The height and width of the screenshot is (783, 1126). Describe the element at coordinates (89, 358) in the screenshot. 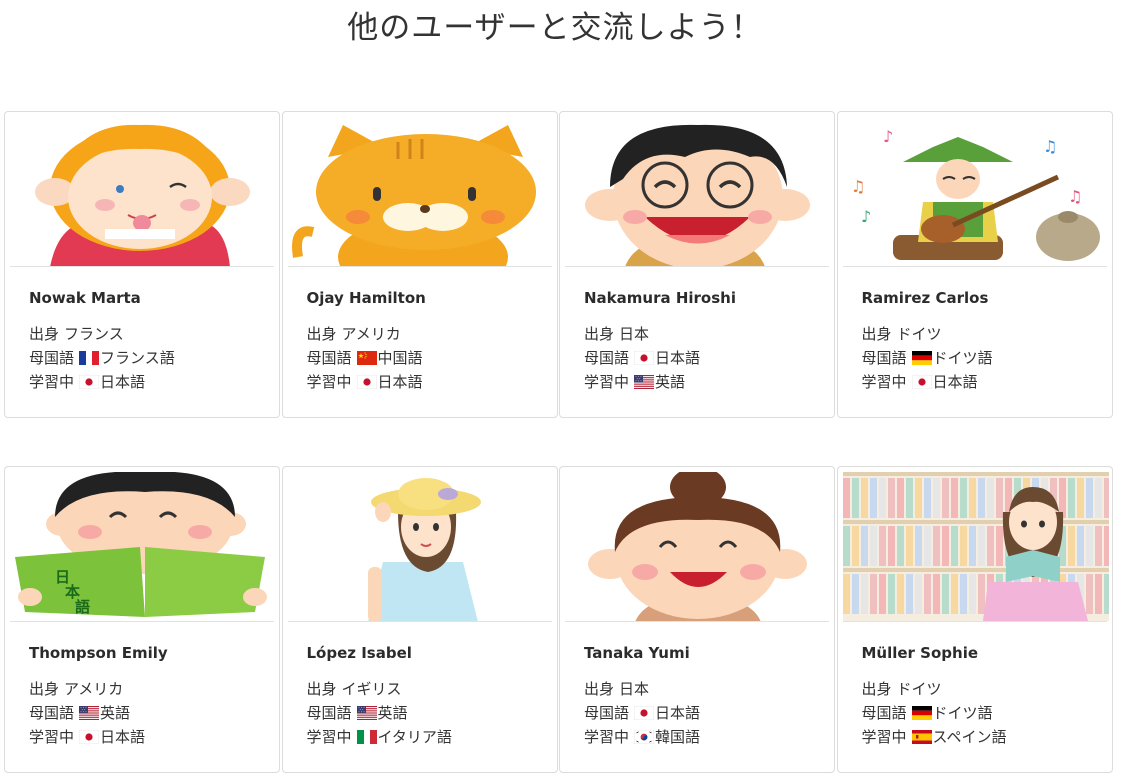

I see `france-flag-icon` at that location.